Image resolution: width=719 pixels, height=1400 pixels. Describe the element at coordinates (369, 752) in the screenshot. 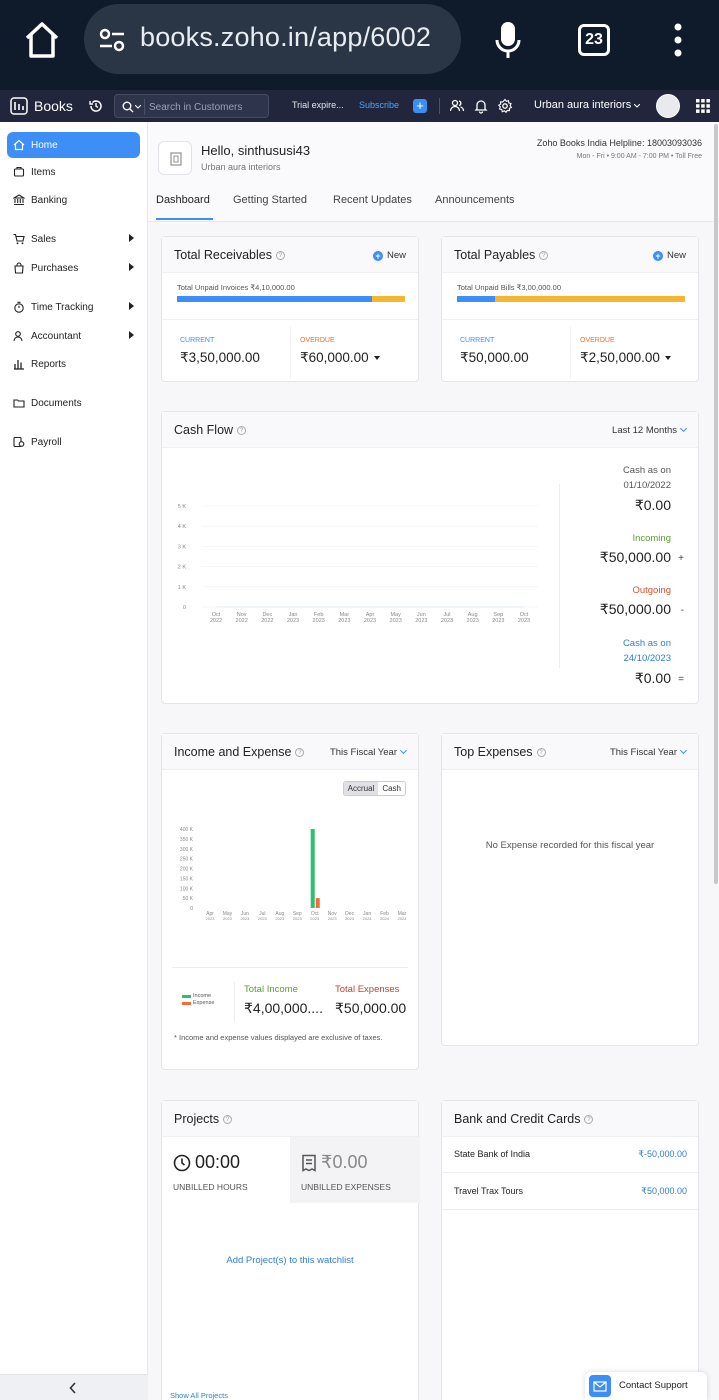

I see `income-expense-period-dropdown: This Fiscal Year` at that location.